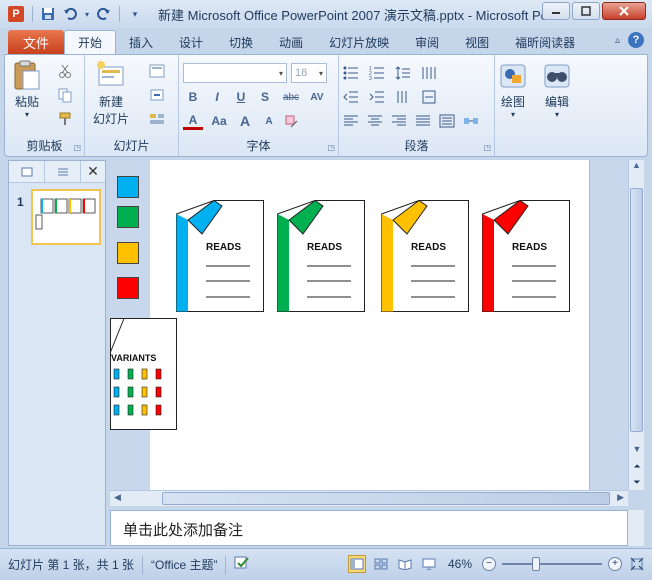 This screenshot has width=652, height=580. What do you see at coordinates (429, 73) in the screenshot?
I see `columns-icon` at bounding box center [429, 73].